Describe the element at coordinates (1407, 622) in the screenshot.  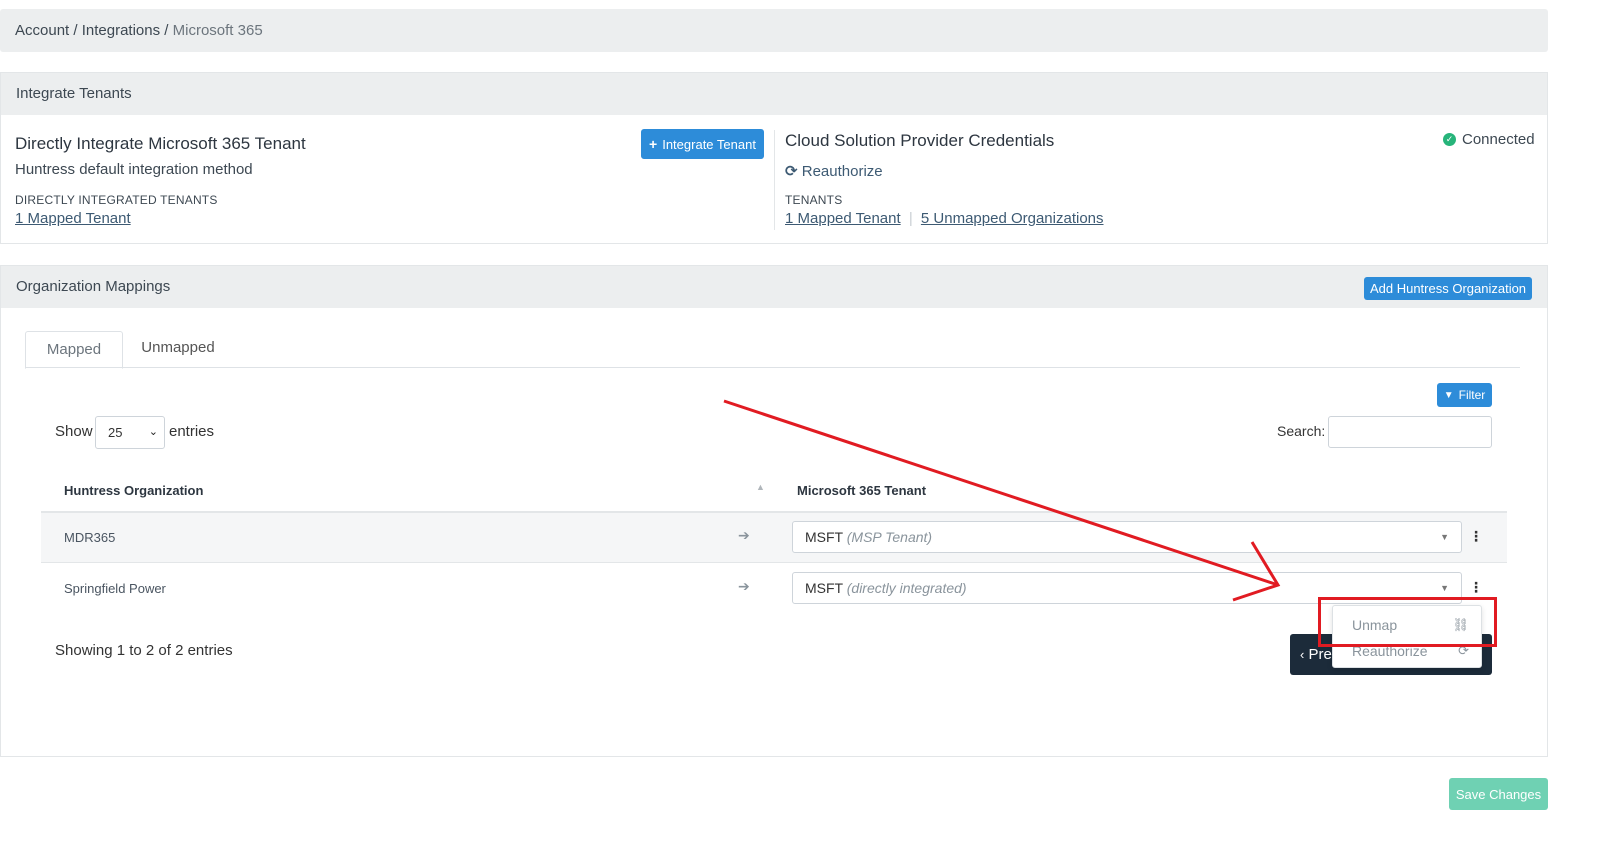
I see `annotation-highlight-box` at that location.